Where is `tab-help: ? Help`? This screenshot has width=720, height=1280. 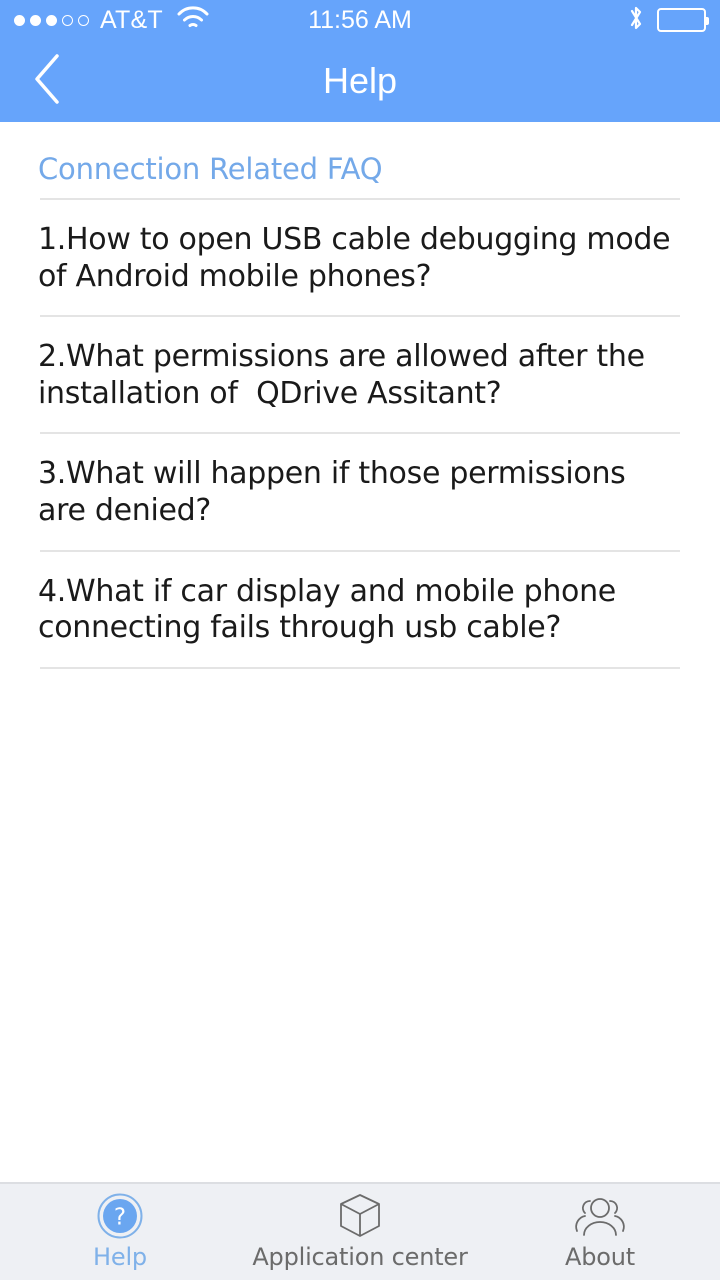 tab-help: ? Help is located at coordinates (120, 1232).